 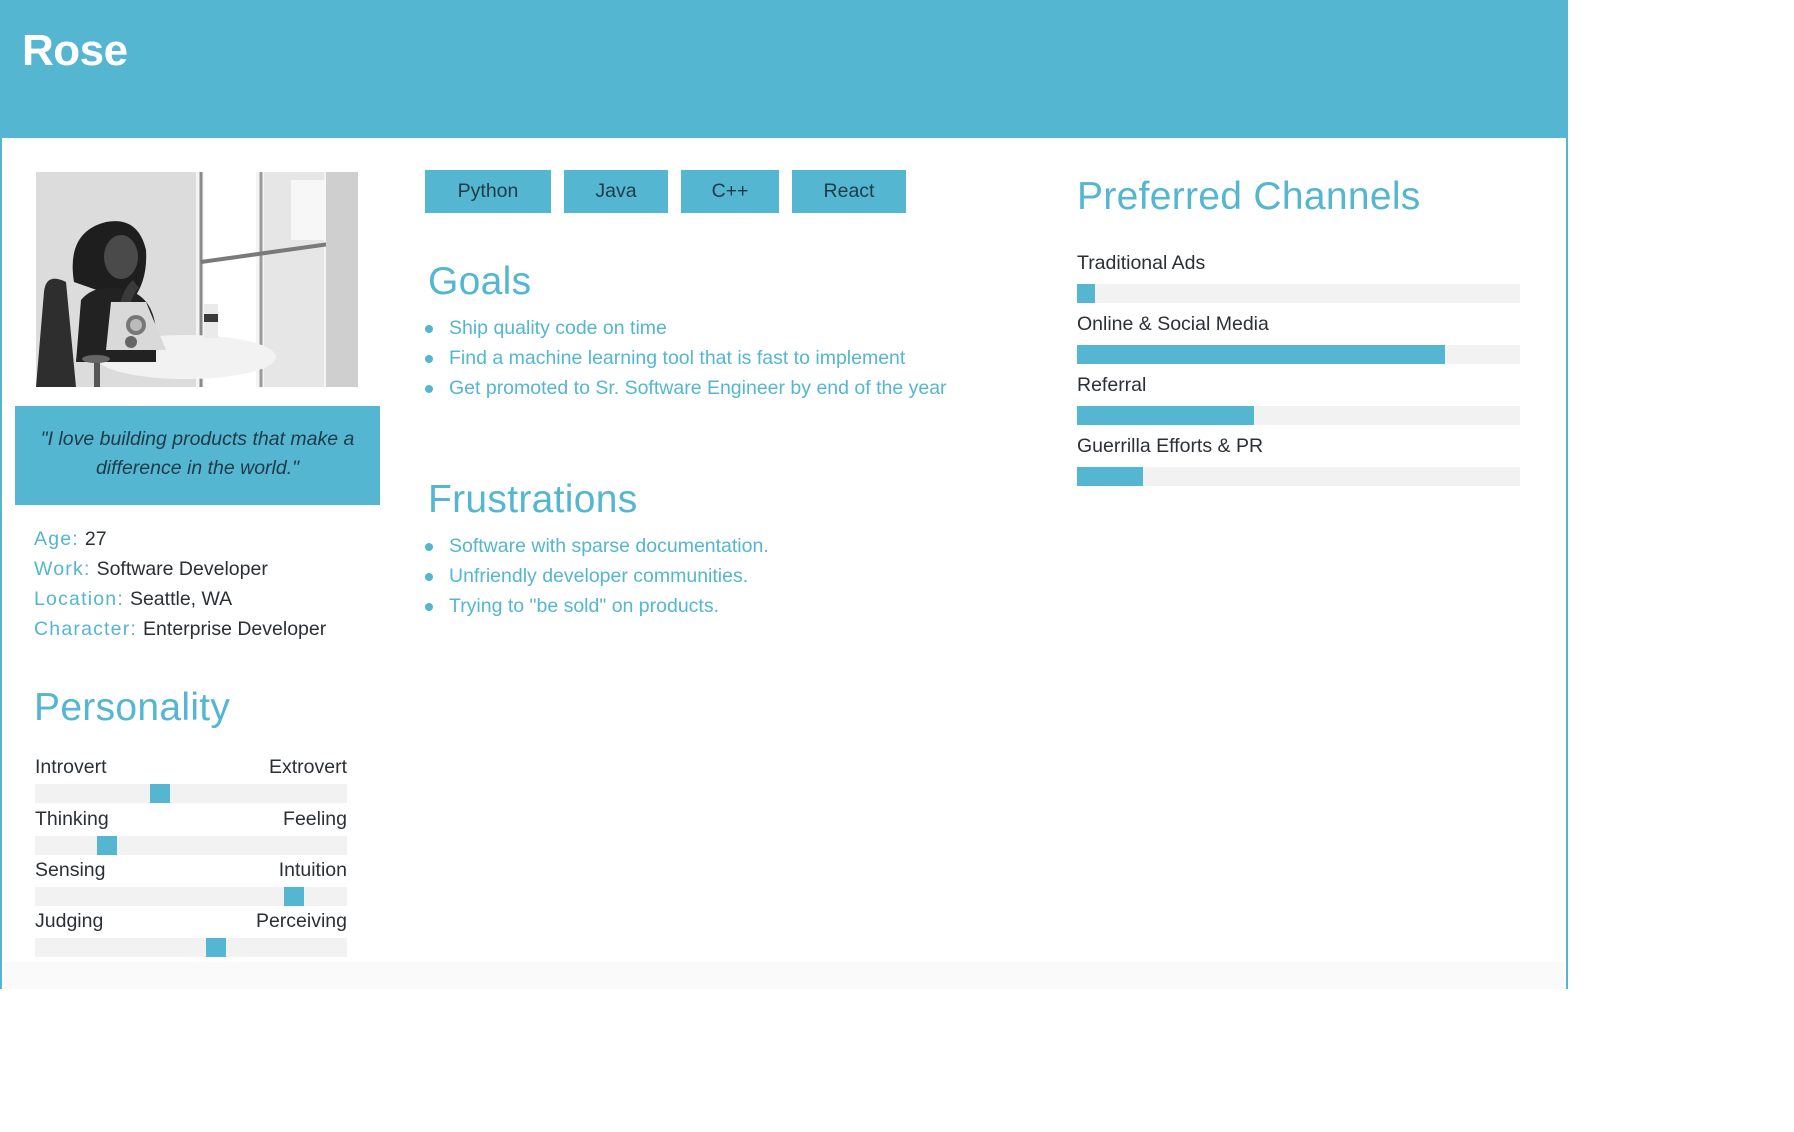 I want to click on frustrations-title: Frustrations, so click(x=533, y=499).